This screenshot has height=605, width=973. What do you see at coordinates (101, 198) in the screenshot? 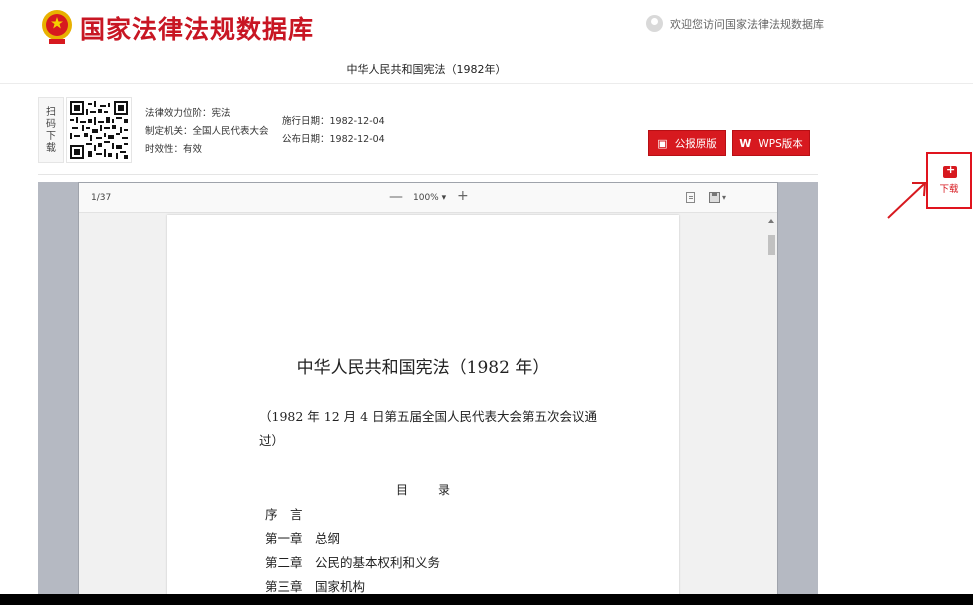
I see `page-counter: 1/37` at bounding box center [101, 198].